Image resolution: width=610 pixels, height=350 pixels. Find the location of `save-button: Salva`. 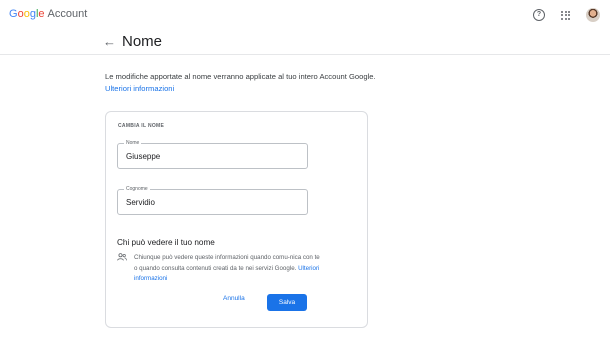

save-button: Salva is located at coordinates (287, 302).